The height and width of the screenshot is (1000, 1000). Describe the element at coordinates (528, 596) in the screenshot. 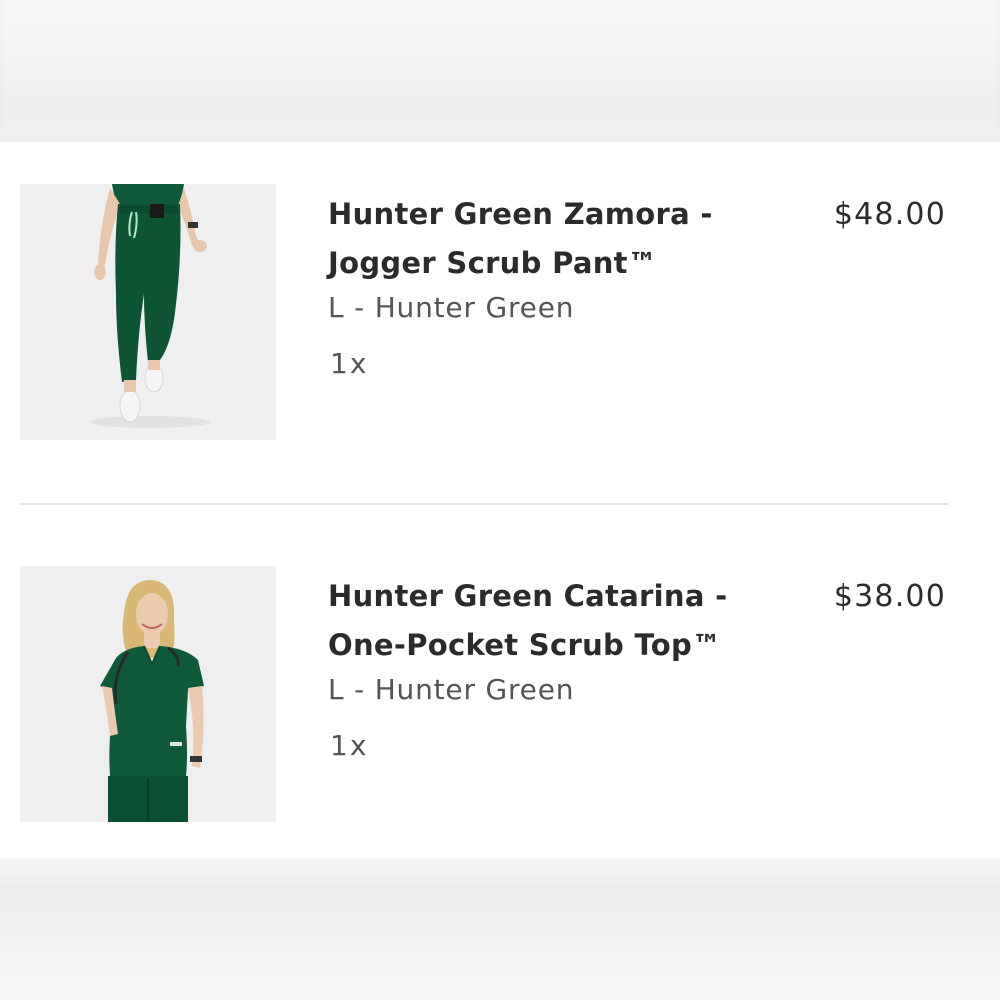

I see `product-title-line-1: Hunter Green Catarina -` at that location.